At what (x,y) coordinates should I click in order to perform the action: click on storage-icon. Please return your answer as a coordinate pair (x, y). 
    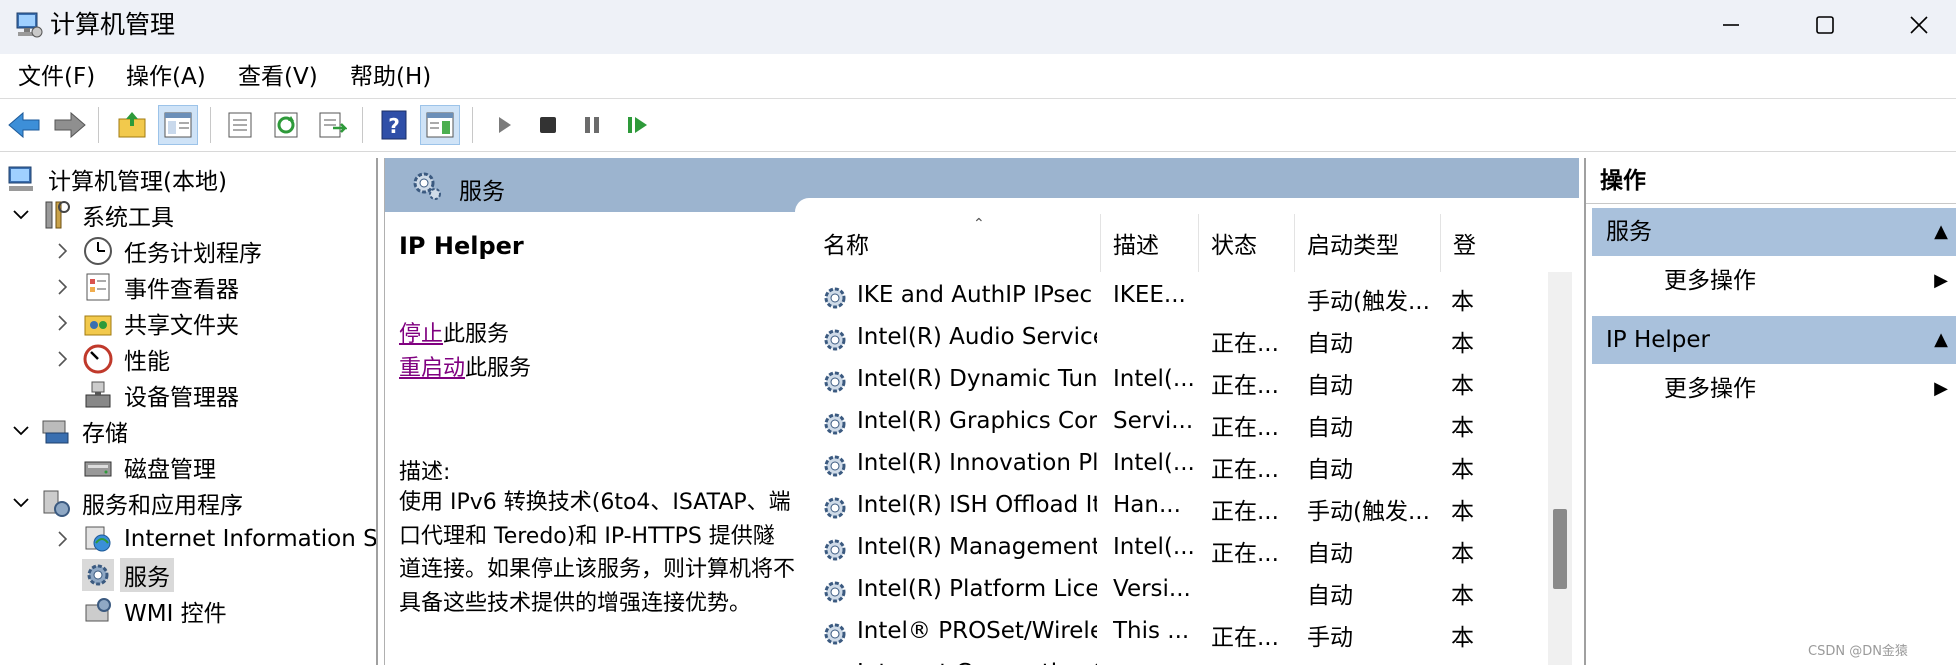
    Looking at the image, I should click on (55, 432).